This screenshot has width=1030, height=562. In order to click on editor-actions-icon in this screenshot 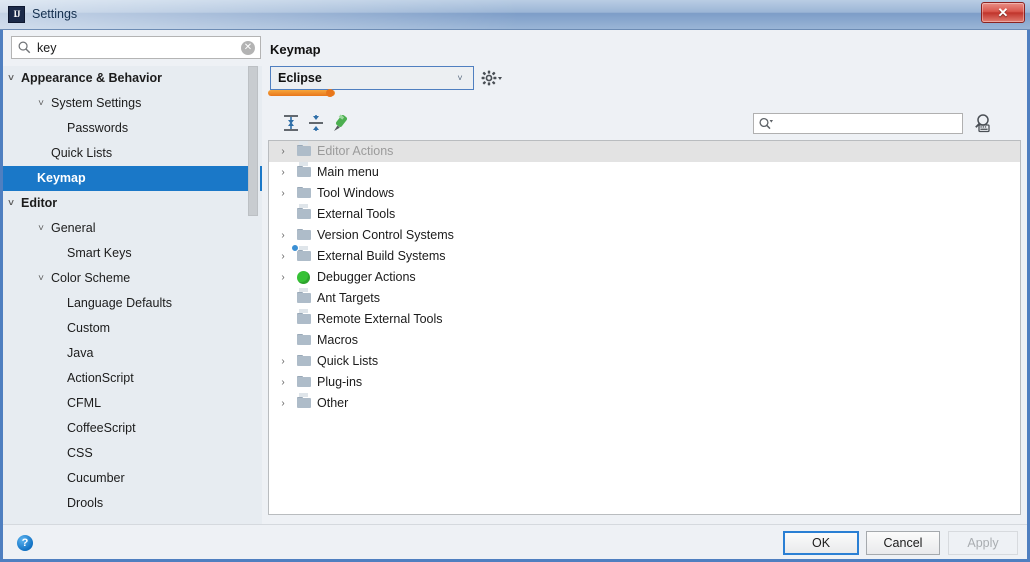, I will do `click(304, 149)`.